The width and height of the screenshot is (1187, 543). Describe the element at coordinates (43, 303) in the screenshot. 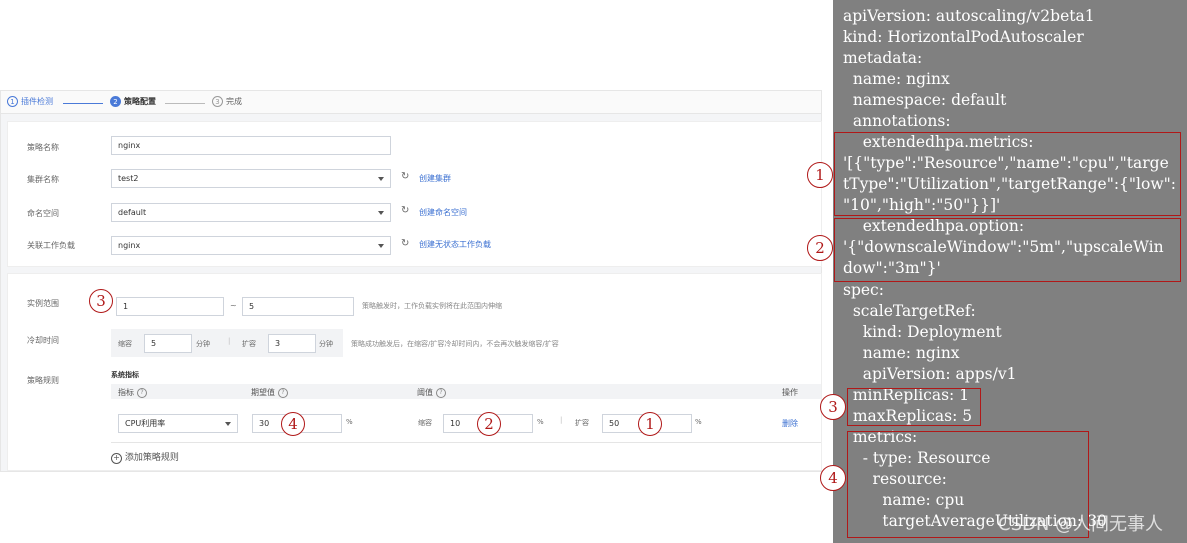

I see `instance-range-label: 实例范围` at that location.